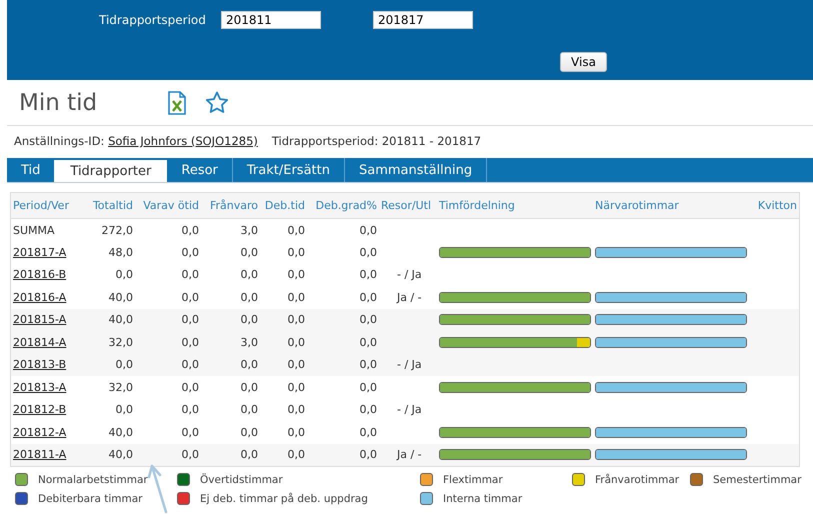 Image resolution: width=813 pixels, height=514 pixels. Describe the element at coordinates (90, 498) in the screenshot. I see `legend-label: Debiterbara timmar` at that location.